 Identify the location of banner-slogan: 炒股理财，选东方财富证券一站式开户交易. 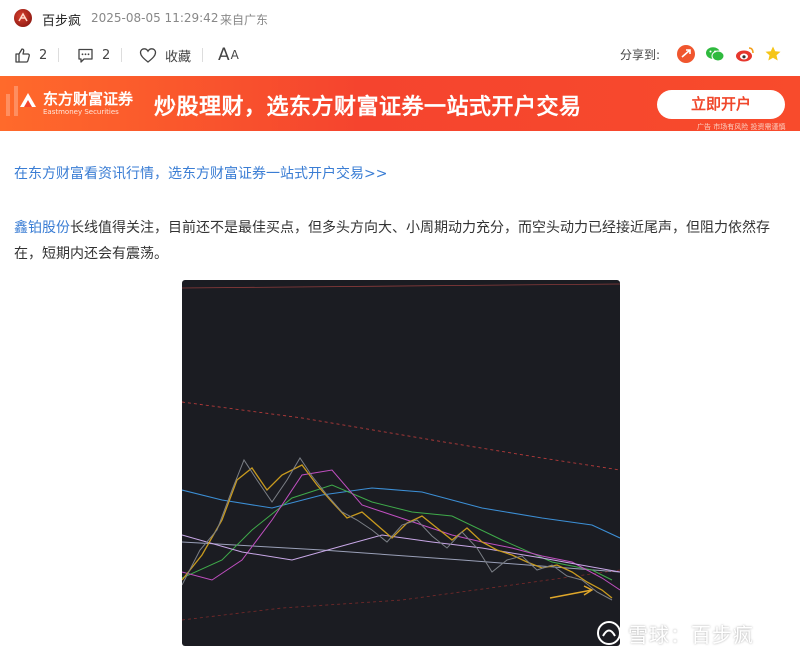
(368, 107).